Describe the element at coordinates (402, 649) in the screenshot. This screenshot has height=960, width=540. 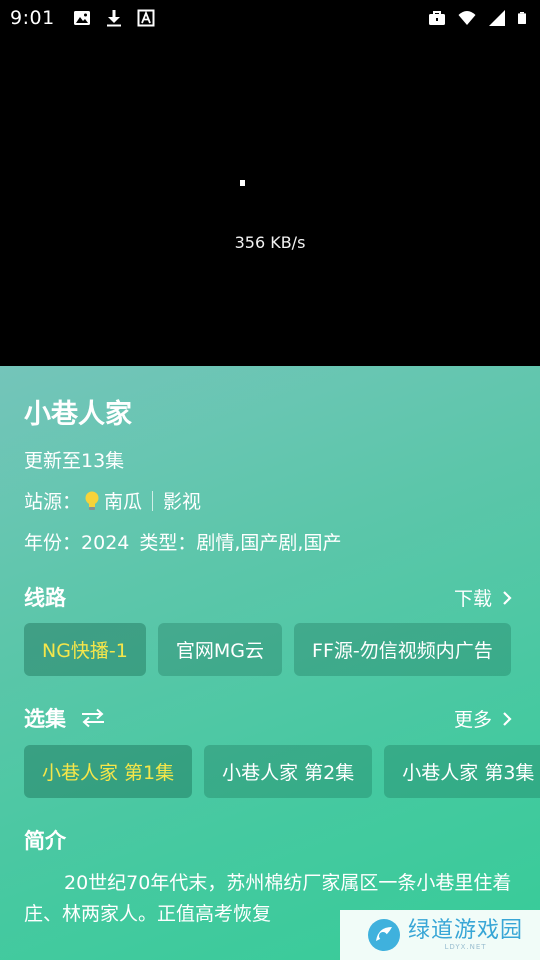
I see `route-chip: FF源-勿信视频内广告` at that location.